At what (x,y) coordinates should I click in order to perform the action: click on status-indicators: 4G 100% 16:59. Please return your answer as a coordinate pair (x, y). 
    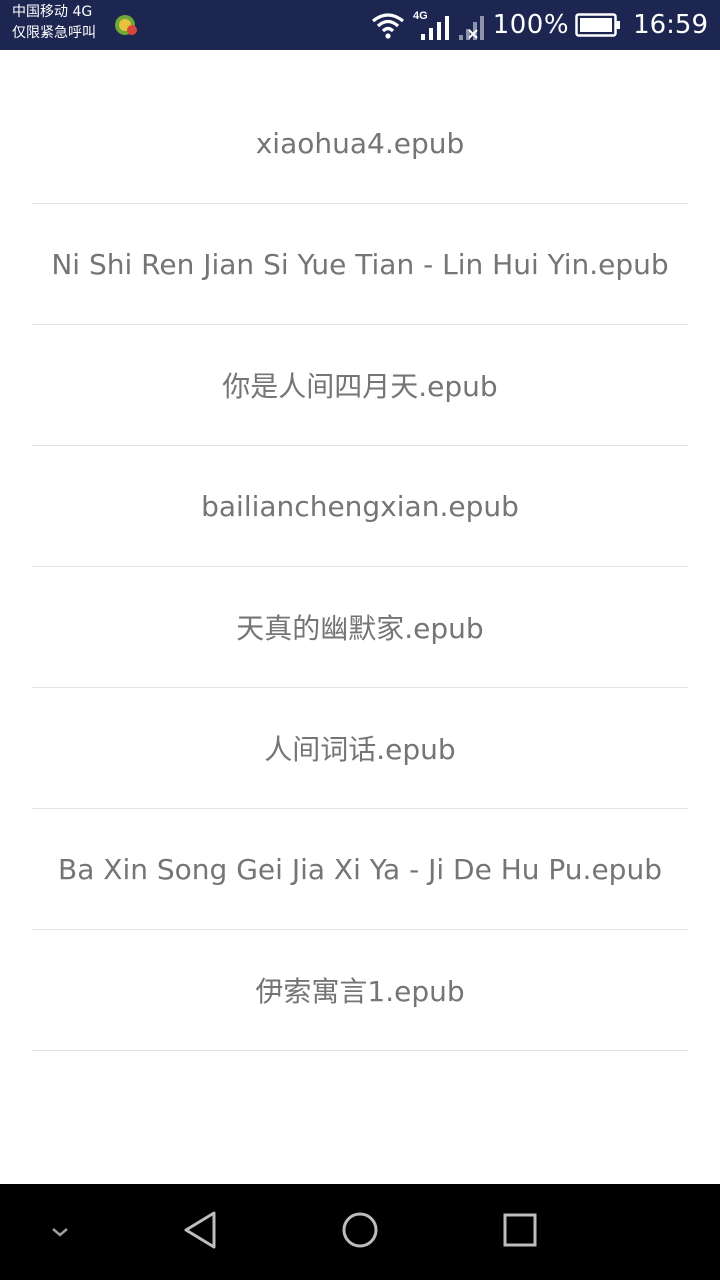
    Looking at the image, I should click on (539, 25).